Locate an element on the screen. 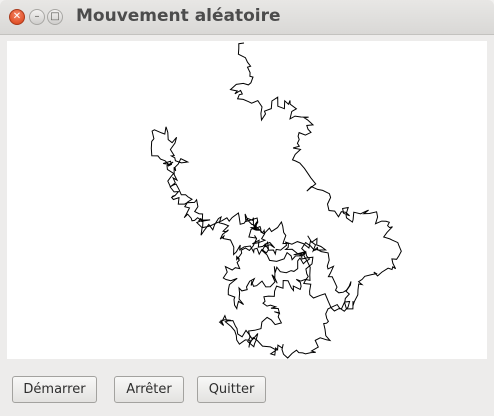  minimize-window-icon: – is located at coordinates (37, 17).